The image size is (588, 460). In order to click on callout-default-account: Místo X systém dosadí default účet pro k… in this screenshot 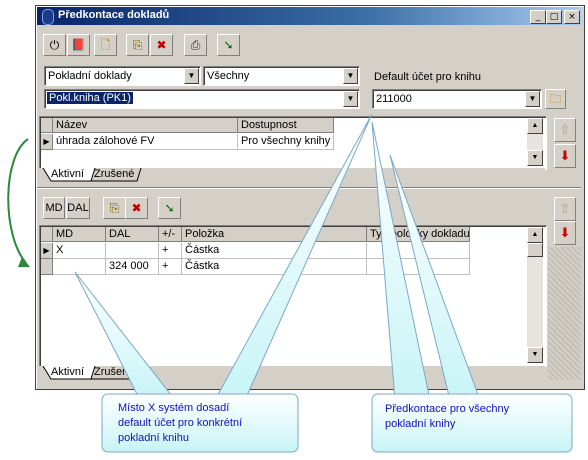, I will do `click(180, 423)`.